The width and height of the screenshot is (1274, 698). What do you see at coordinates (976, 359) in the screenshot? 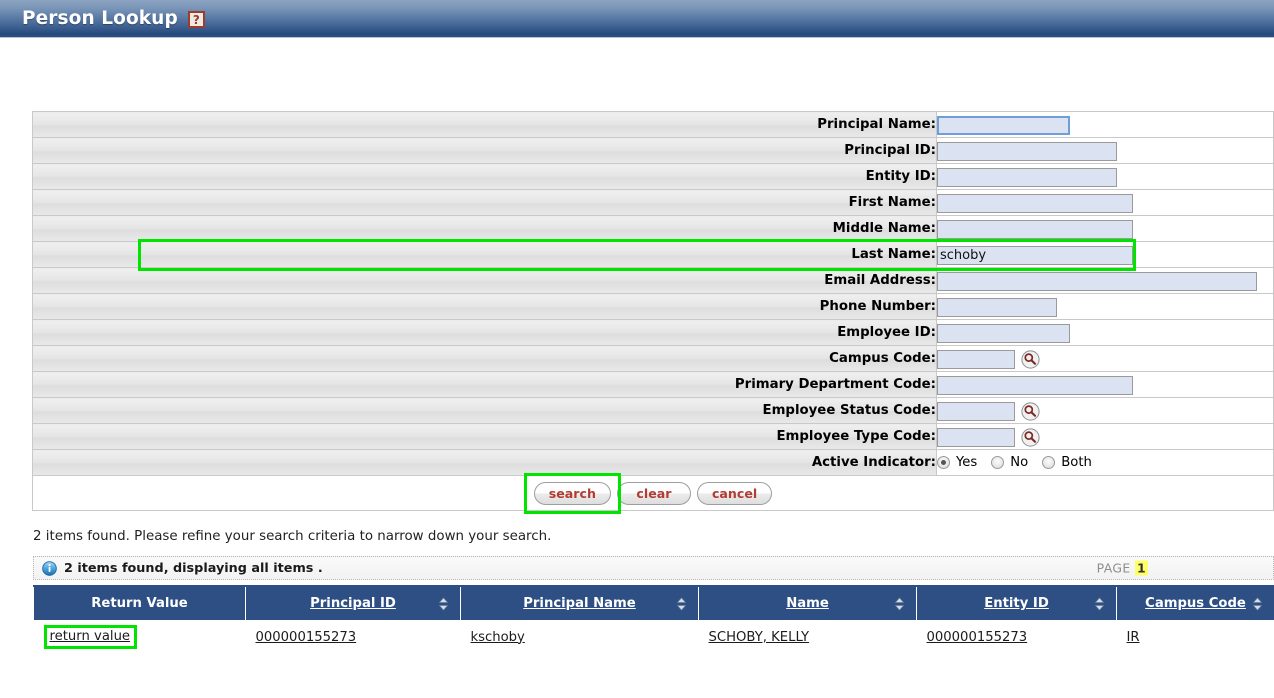
I see `input-campus-code` at bounding box center [976, 359].